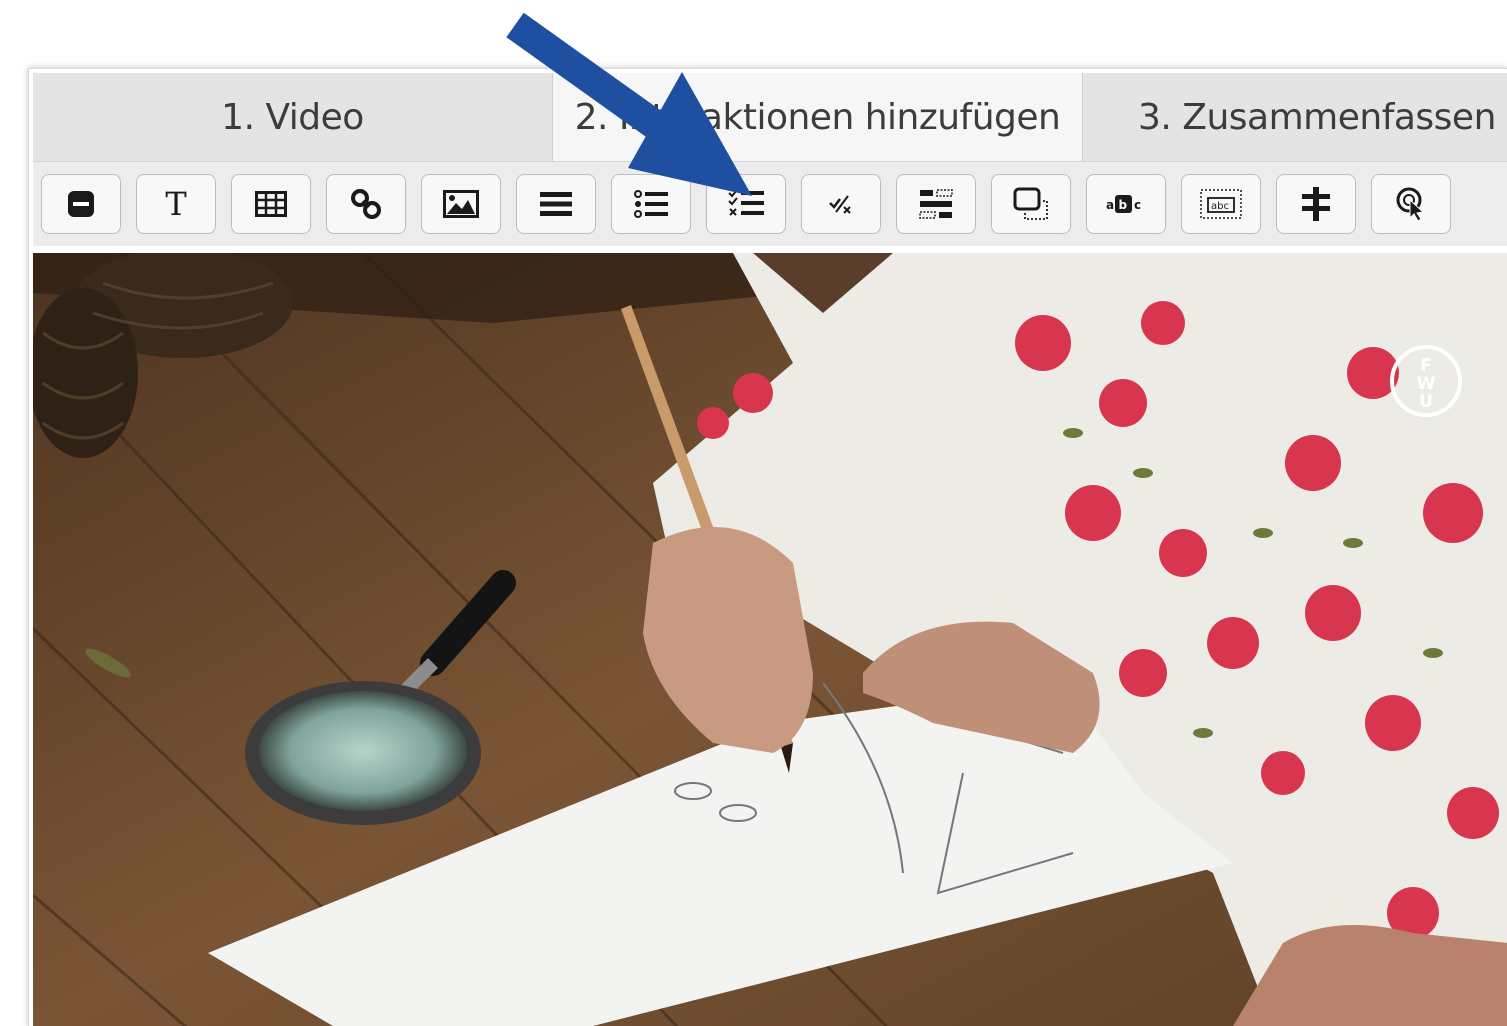 The width and height of the screenshot is (1507, 1026). I want to click on mark-words-tool-button: abc, so click(1126, 204).